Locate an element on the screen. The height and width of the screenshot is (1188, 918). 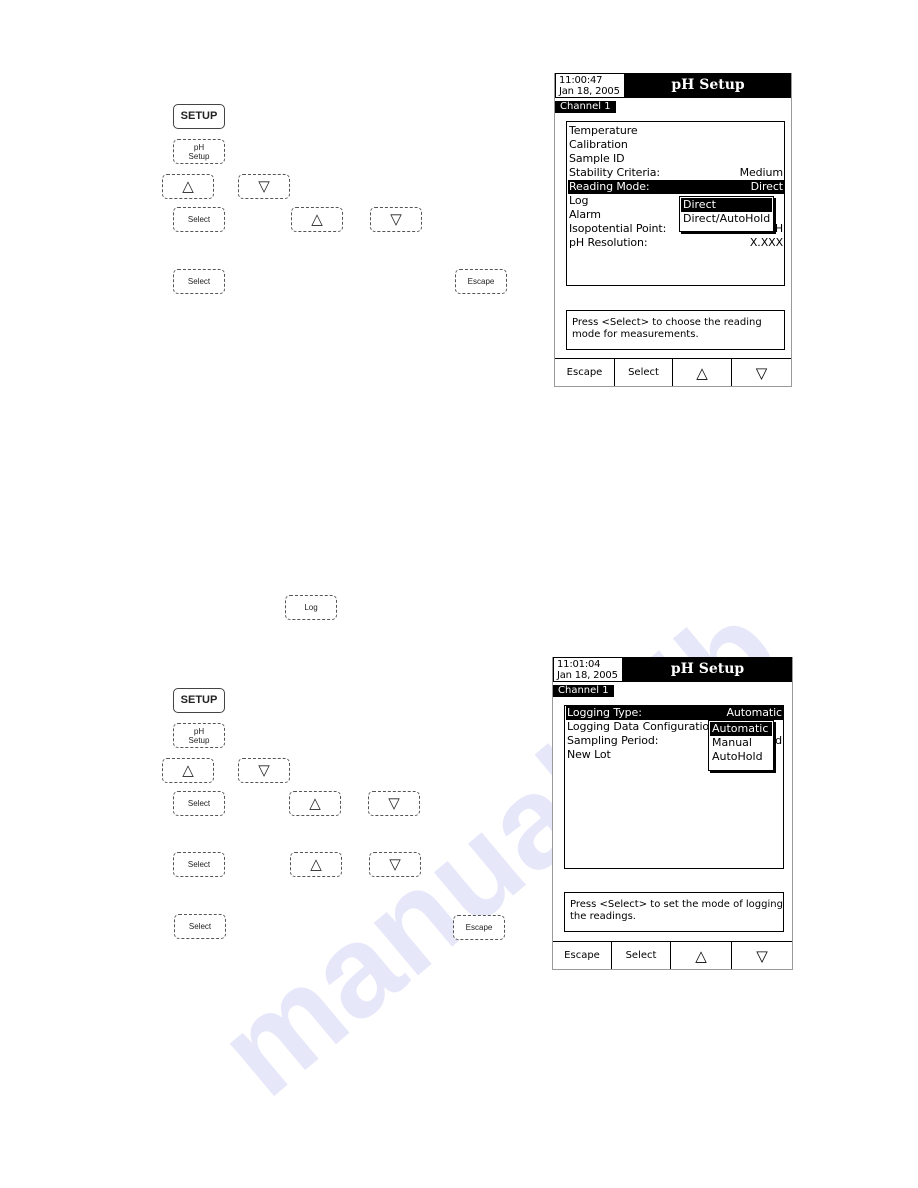
menu-item-label: Log is located at coordinates (579, 200).